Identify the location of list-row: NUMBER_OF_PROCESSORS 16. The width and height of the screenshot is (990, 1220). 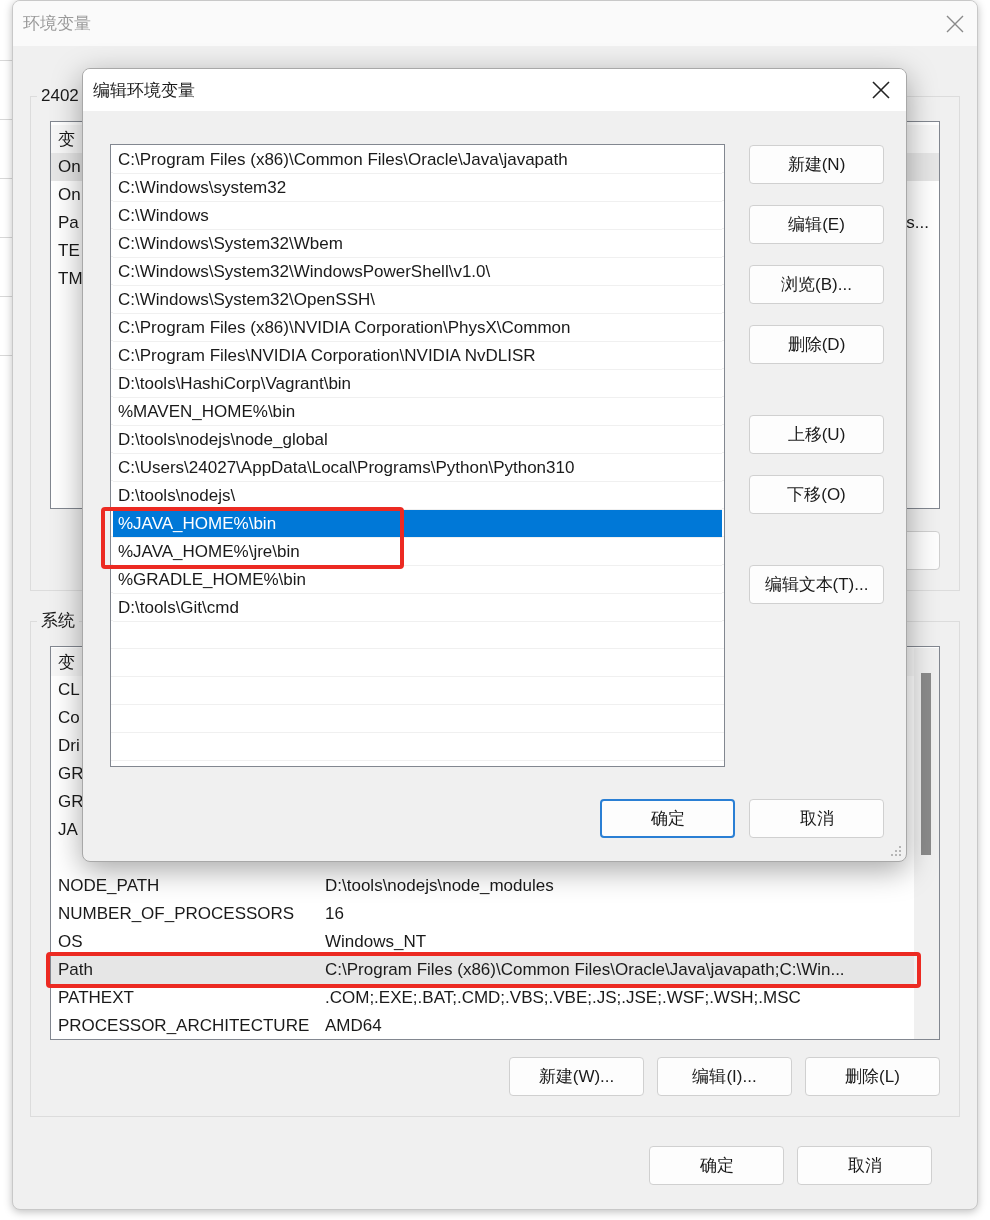
(482, 914).